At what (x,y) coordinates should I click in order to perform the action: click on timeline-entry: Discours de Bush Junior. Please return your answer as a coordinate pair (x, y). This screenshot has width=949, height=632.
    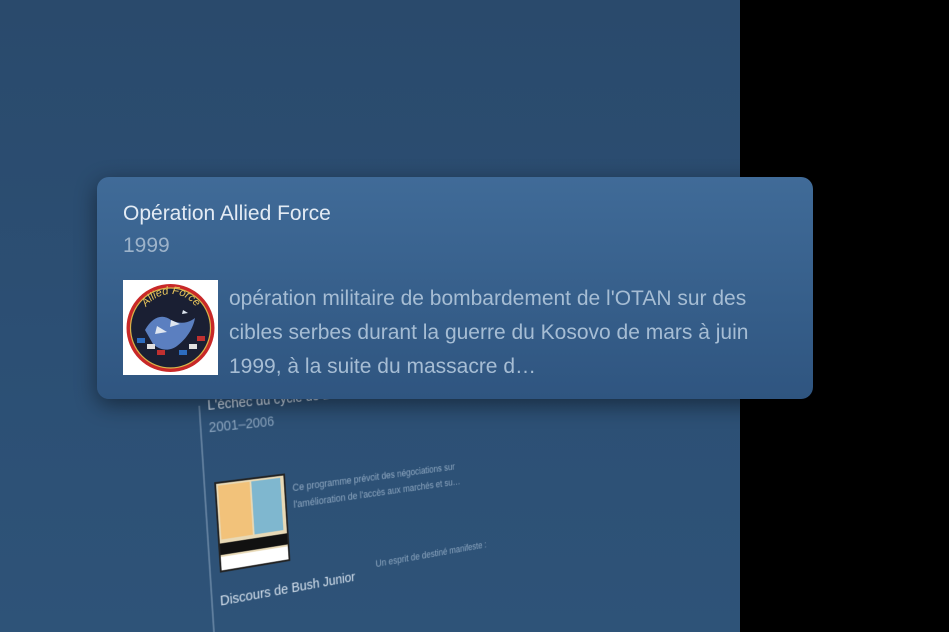
    Looking at the image, I should click on (288, 589).